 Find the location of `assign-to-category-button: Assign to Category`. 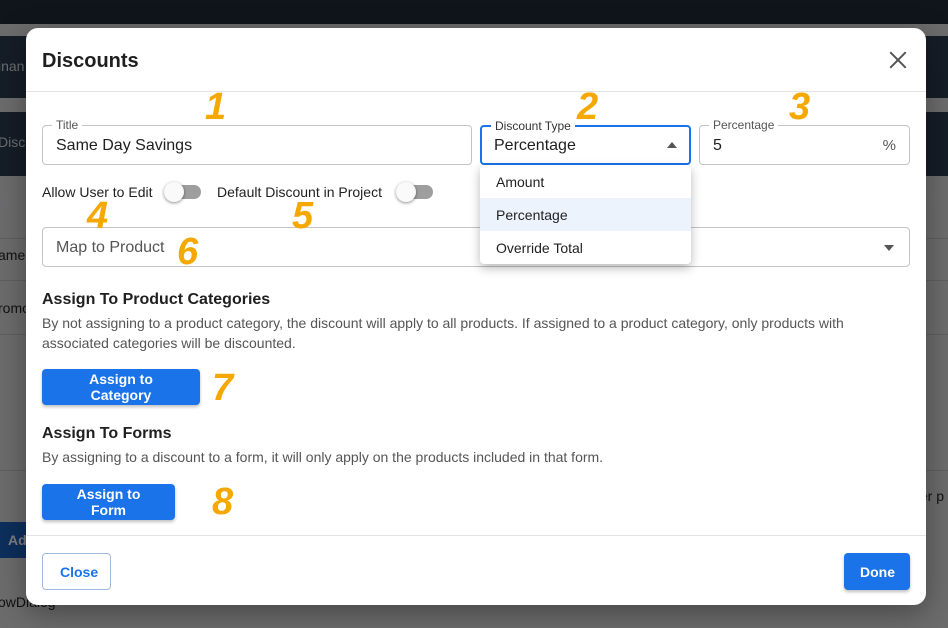

assign-to-category-button: Assign to Category is located at coordinates (121, 387).